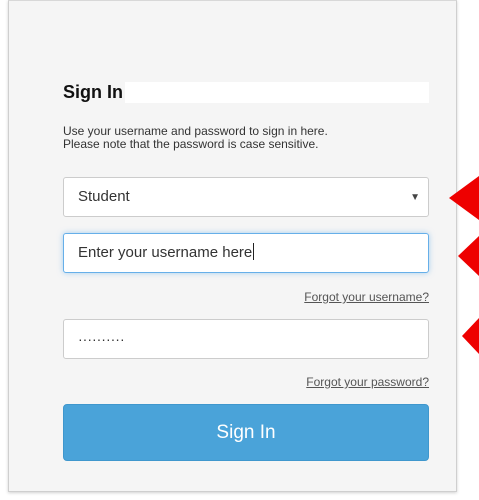 This screenshot has width=479, height=500. Describe the element at coordinates (104, 196) in the screenshot. I see `role-select-value: Student` at that location.